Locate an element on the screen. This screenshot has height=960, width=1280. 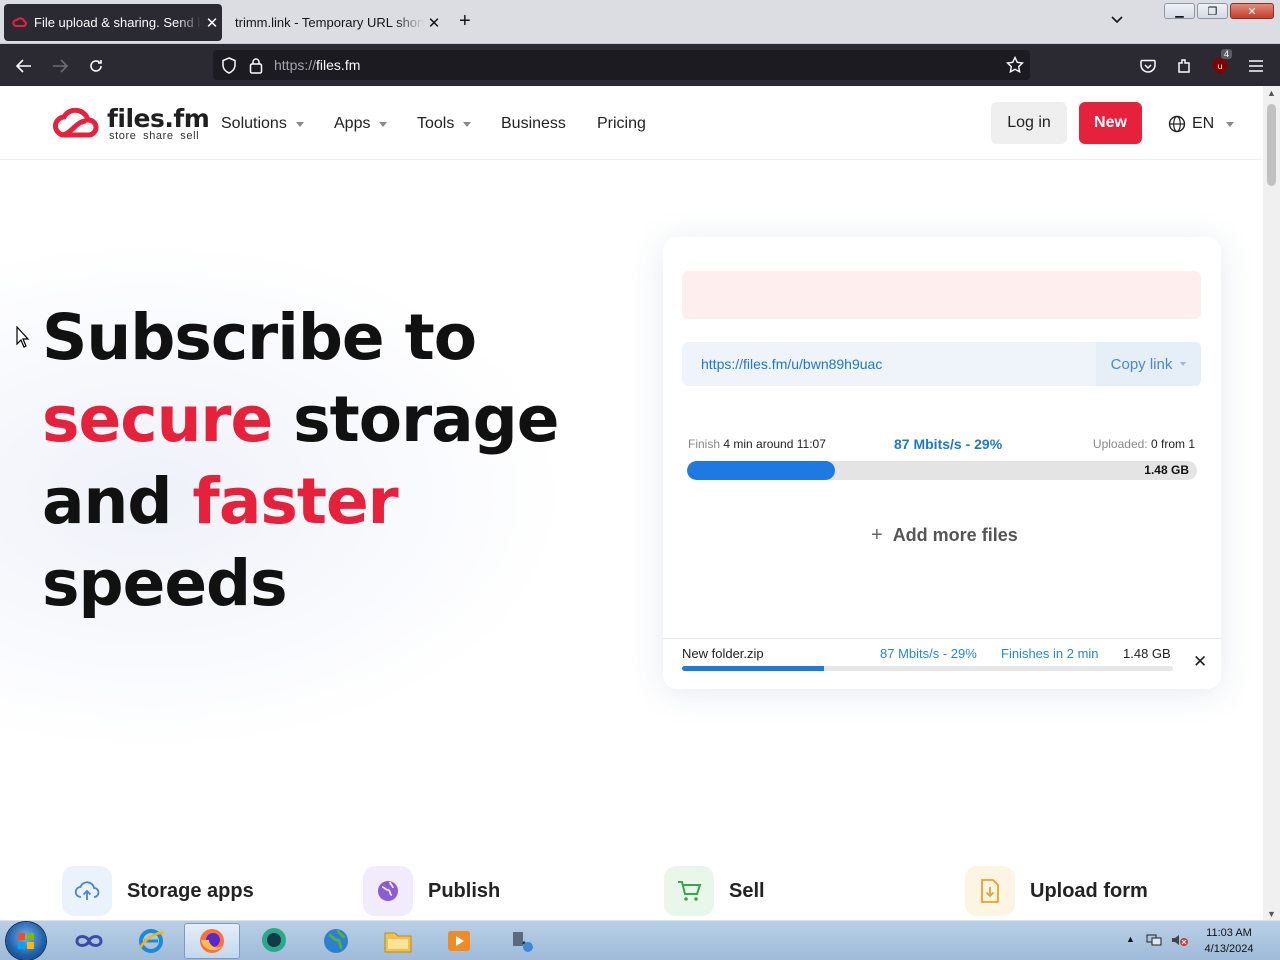
show-hidden-icons: ▲ is located at coordinates (1130, 939).